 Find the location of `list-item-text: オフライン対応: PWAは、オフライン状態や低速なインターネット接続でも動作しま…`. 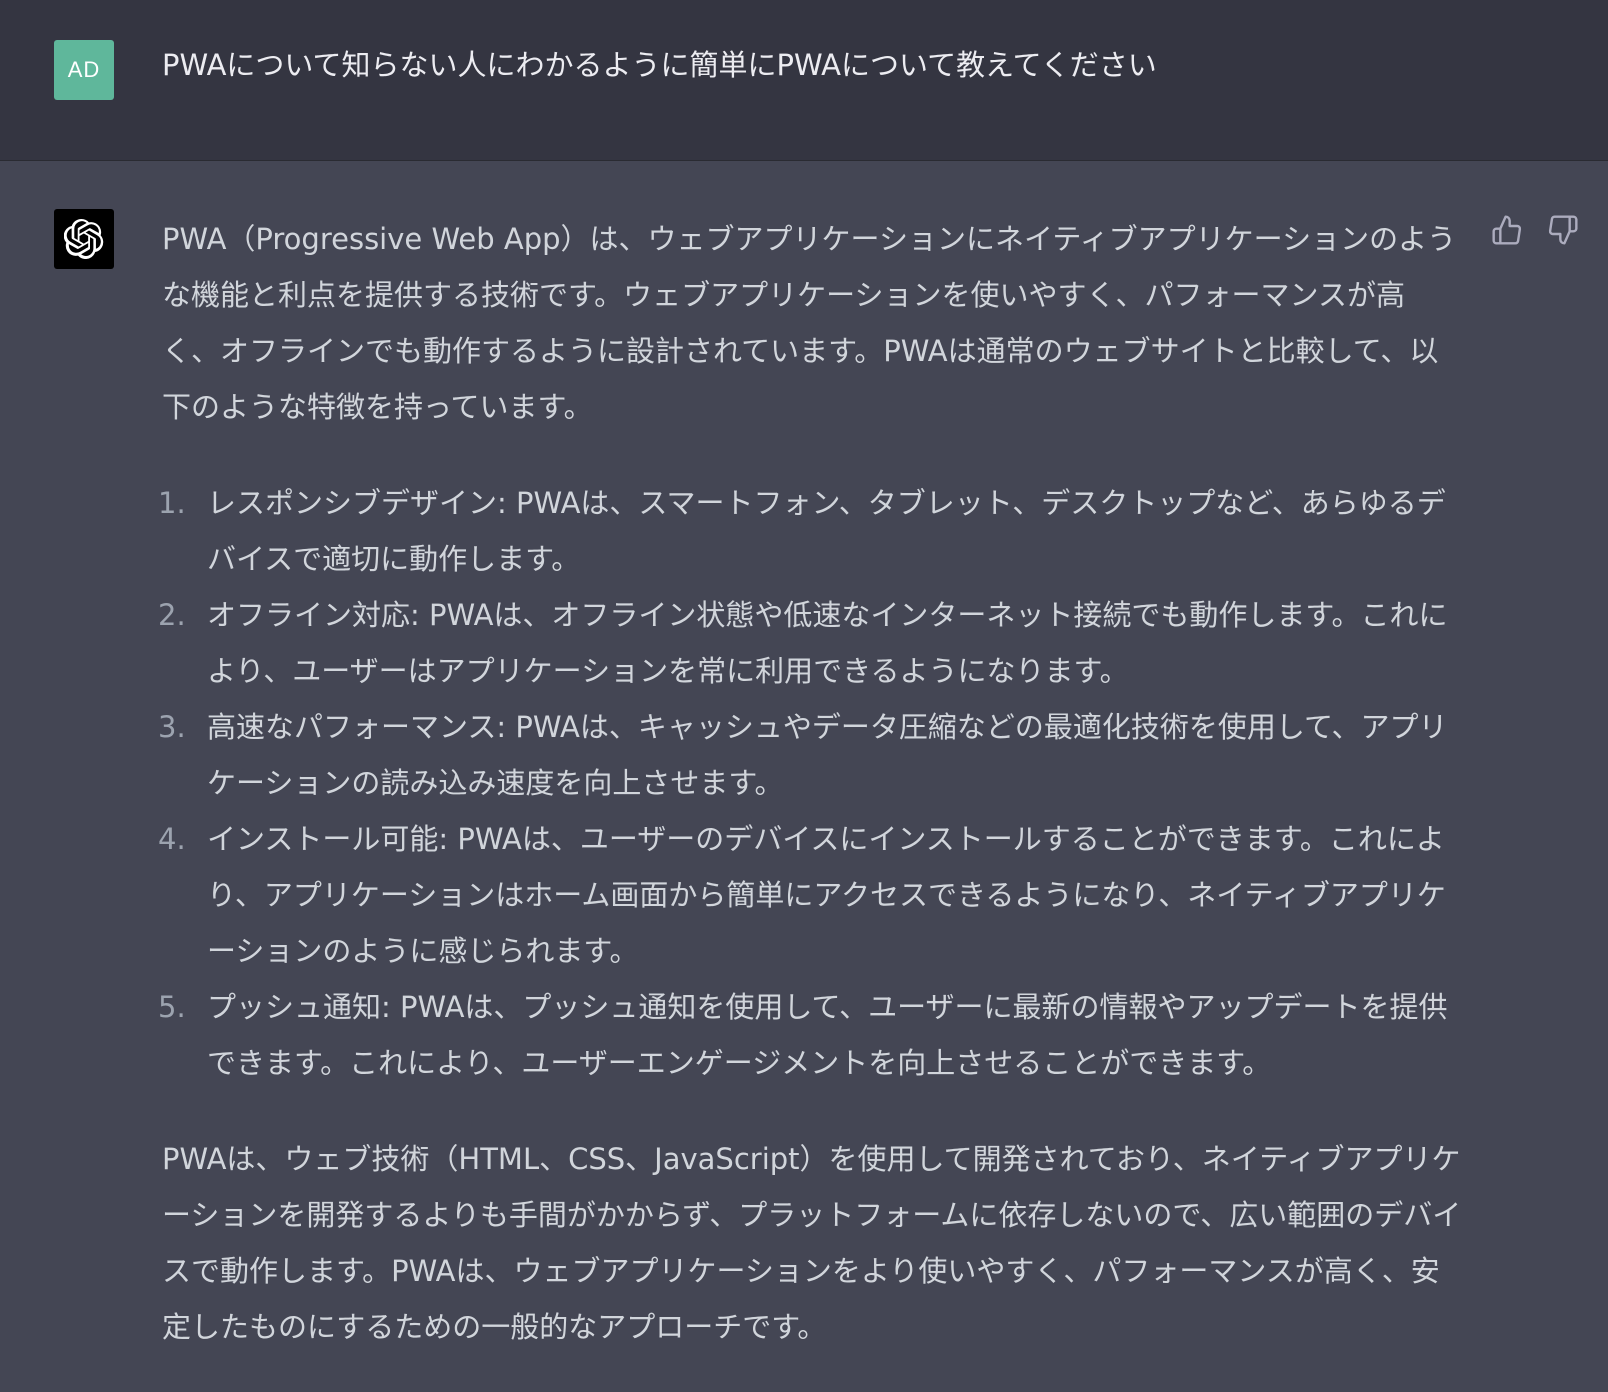

list-item-text: オフライン対応: PWAは、オフライン状態や低速なインターネット接続でも動作しま… is located at coordinates (827, 643).